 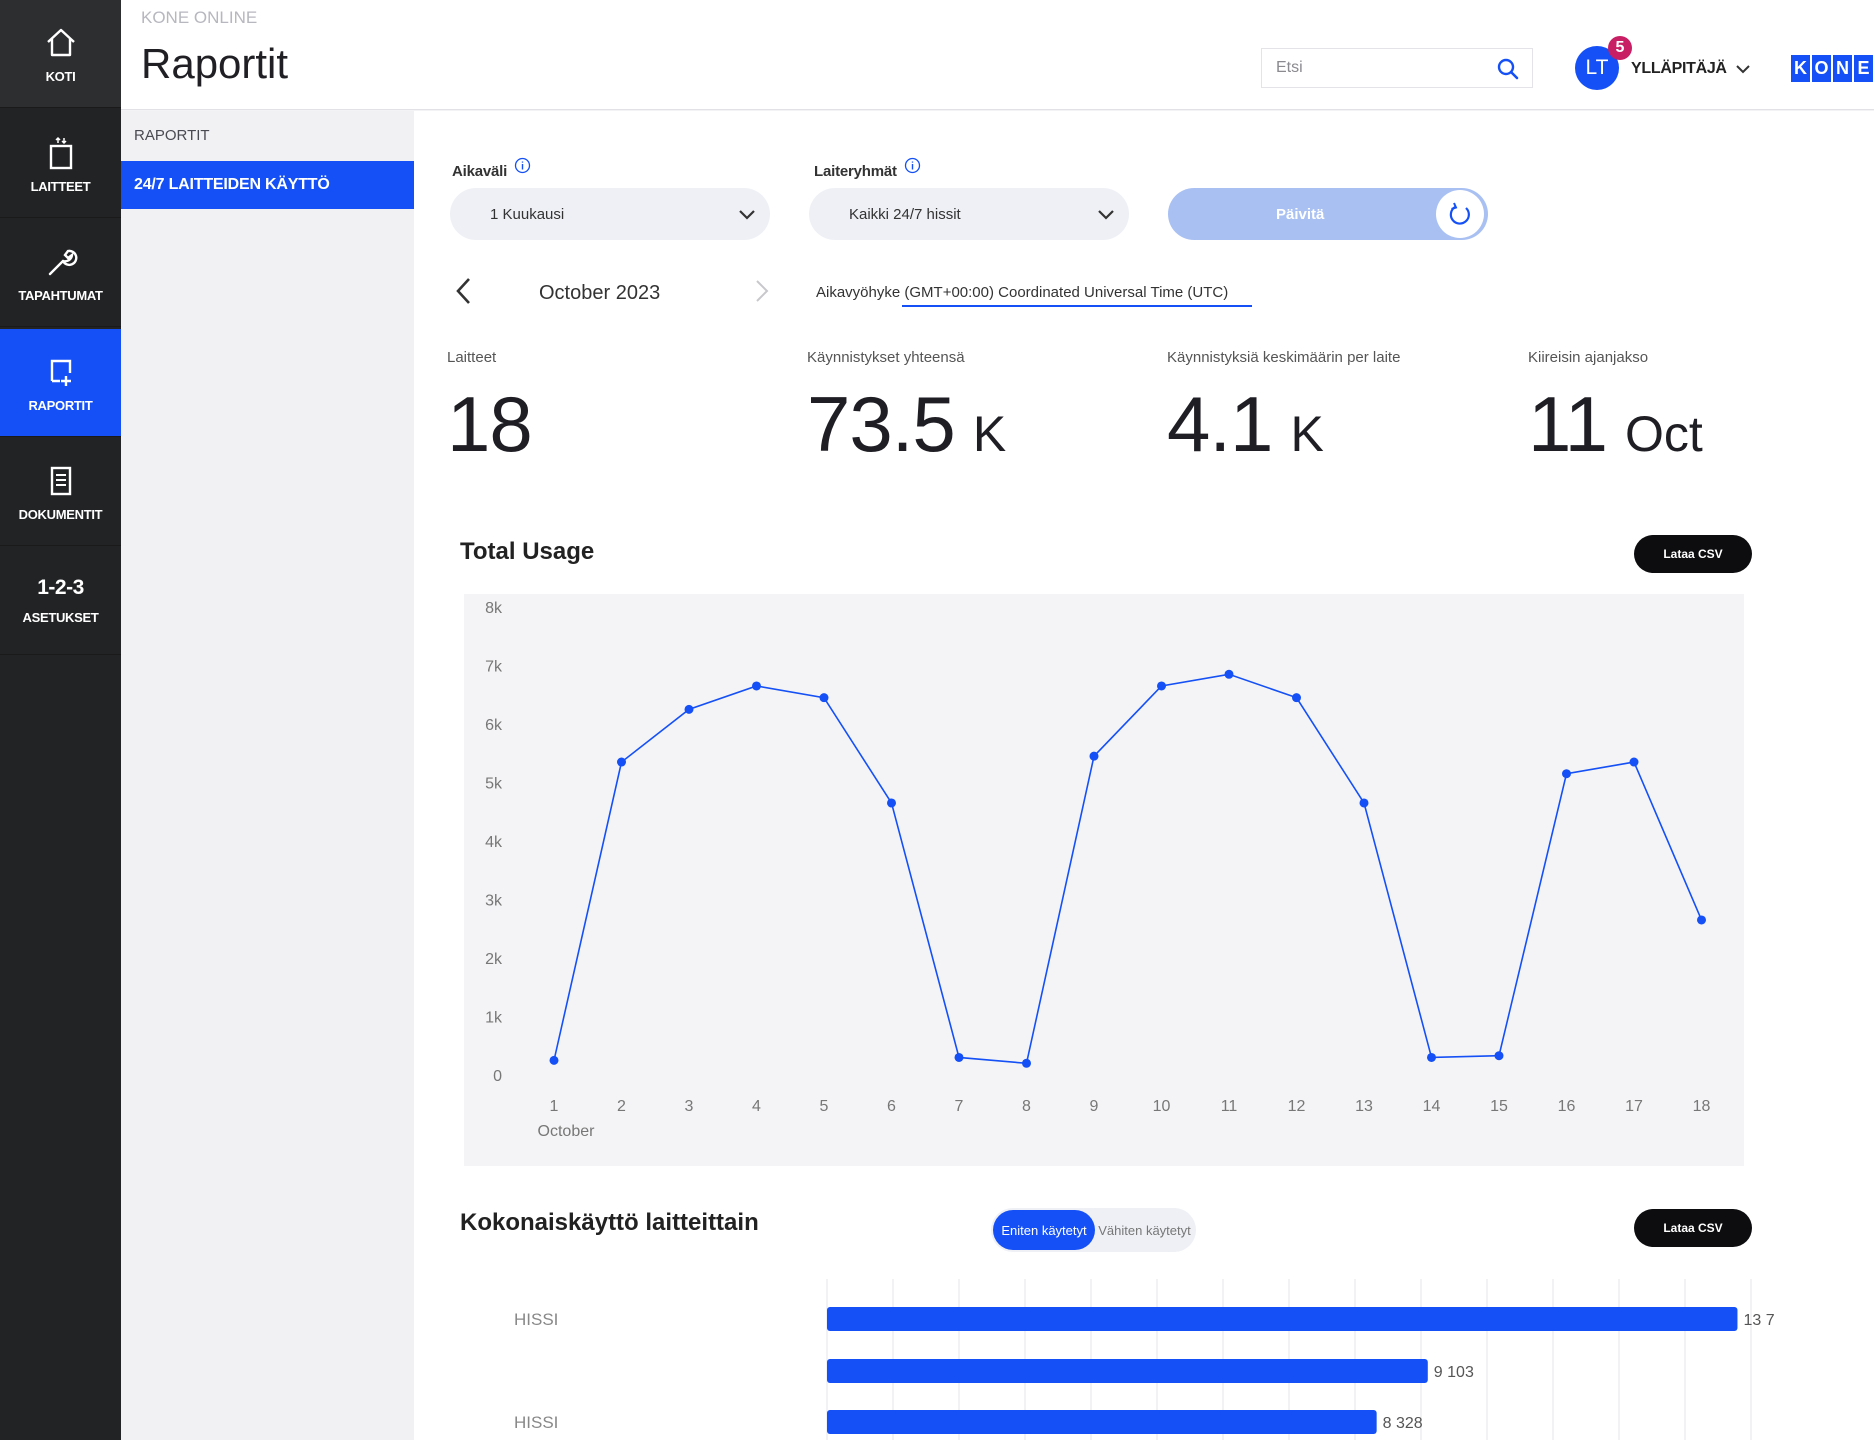 I want to click on x-tick-label: 14, so click(x=1432, y=1106).